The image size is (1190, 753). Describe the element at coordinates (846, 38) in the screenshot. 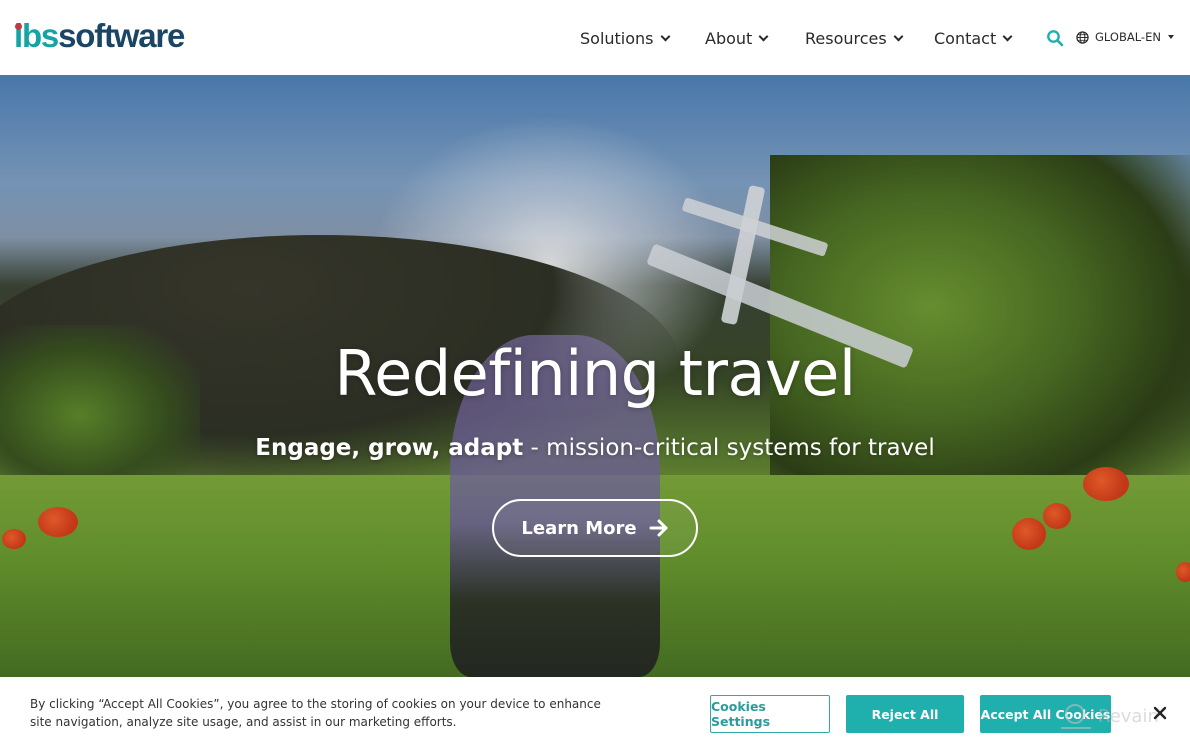

I see `nav-resources-label: Resources` at that location.